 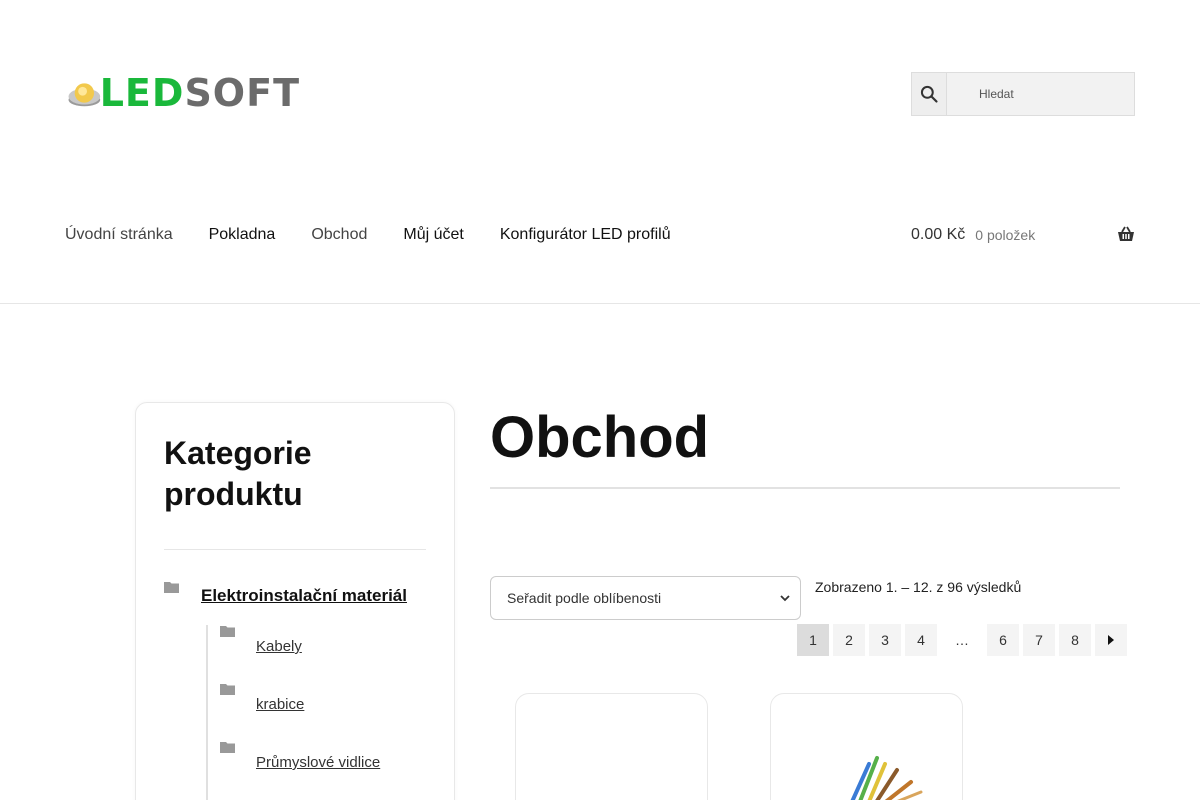 I want to click on cart-amount: 0.00 Kč, so click(x=938, y=234).